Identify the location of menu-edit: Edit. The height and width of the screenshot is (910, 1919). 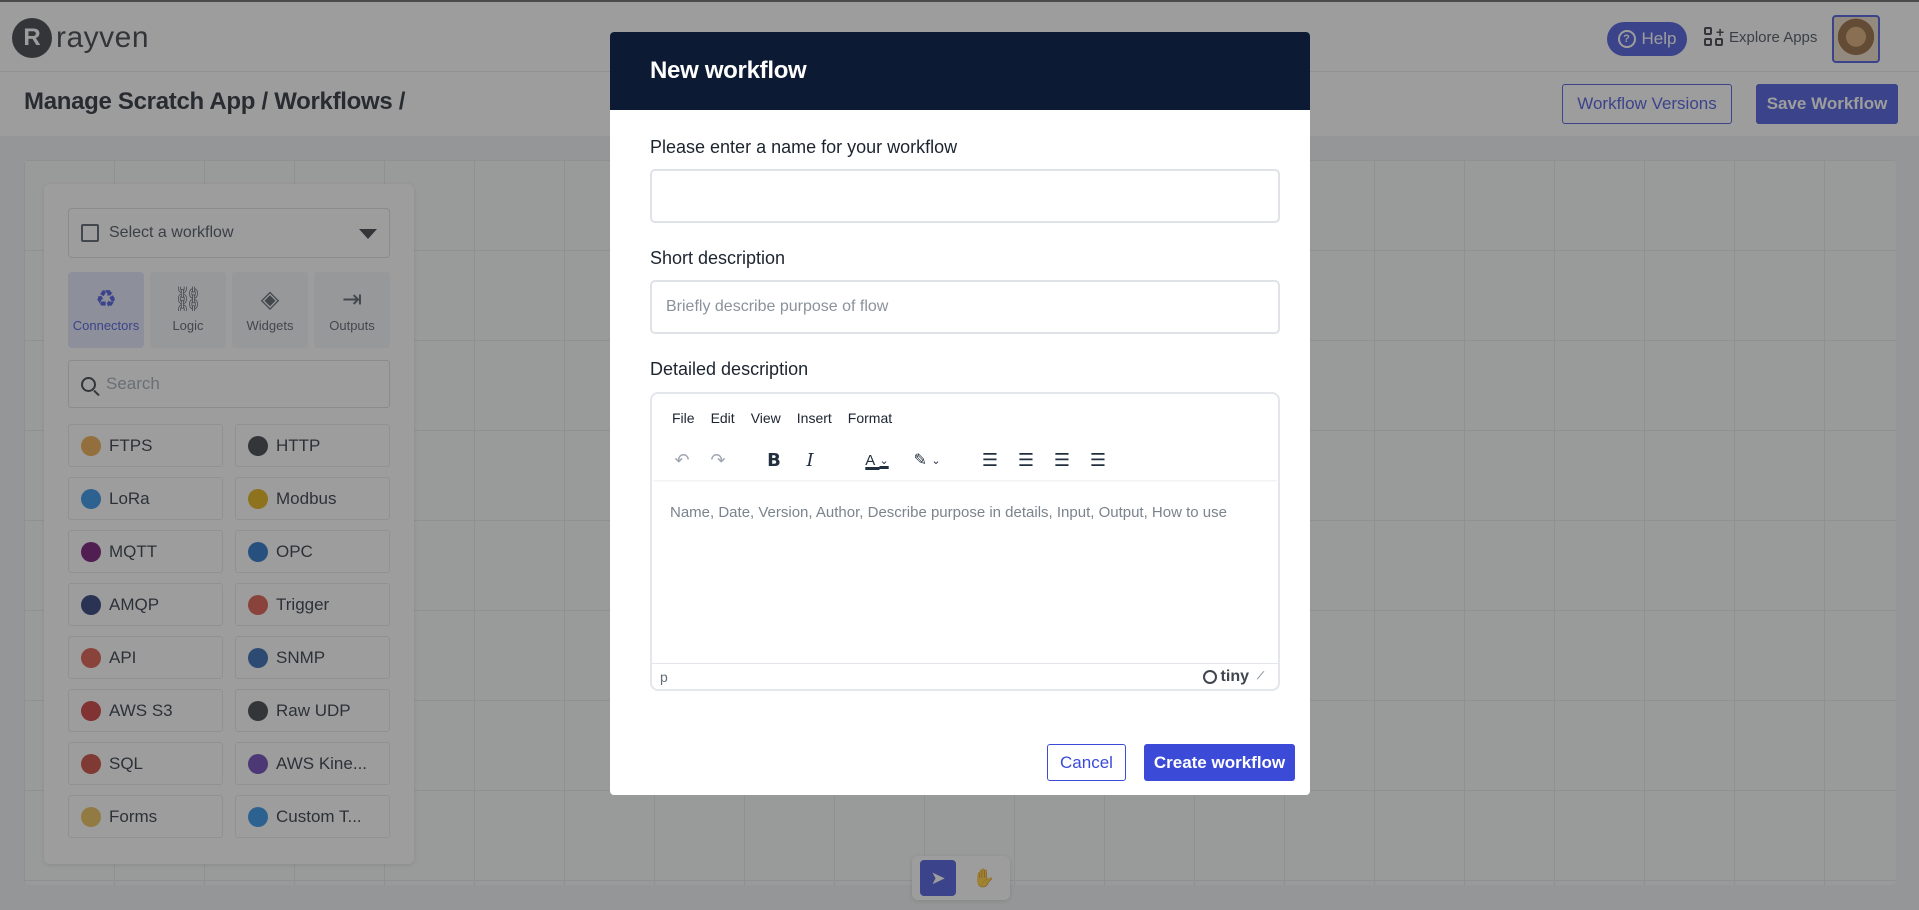
(723, 418).